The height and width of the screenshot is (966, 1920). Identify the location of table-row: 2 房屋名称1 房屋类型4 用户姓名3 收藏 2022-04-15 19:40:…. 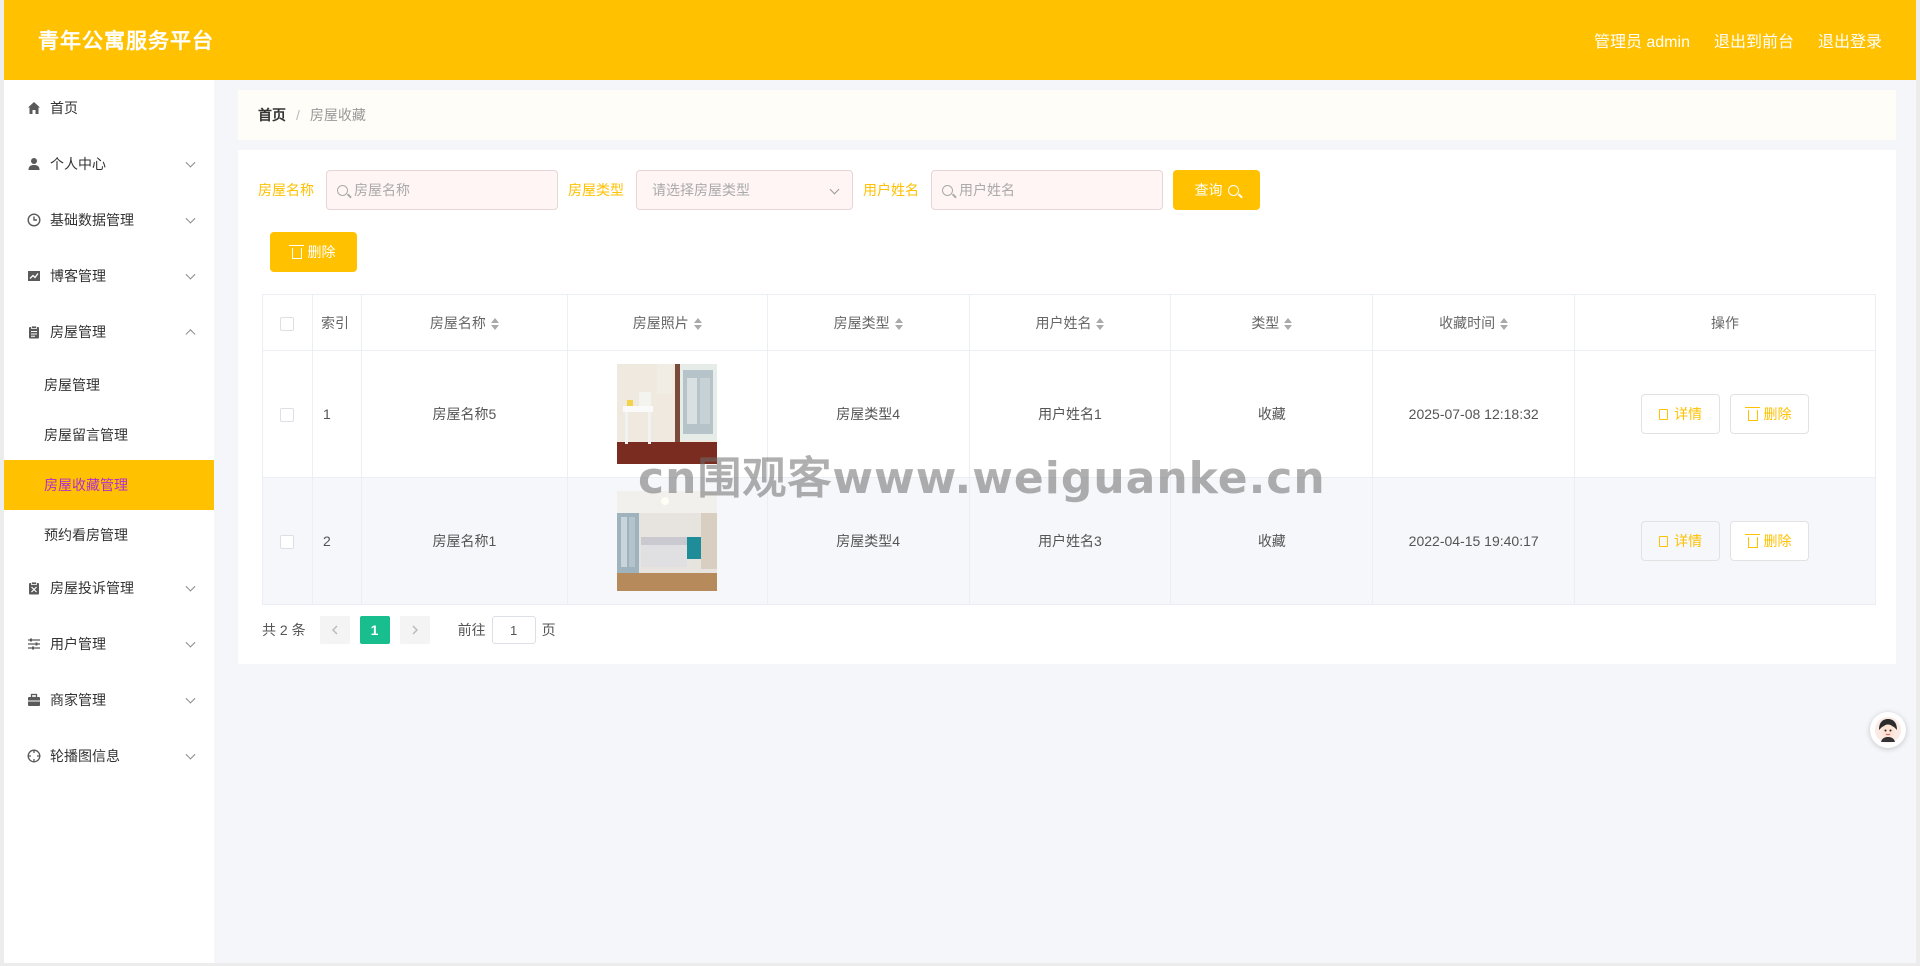
(1069, 541).